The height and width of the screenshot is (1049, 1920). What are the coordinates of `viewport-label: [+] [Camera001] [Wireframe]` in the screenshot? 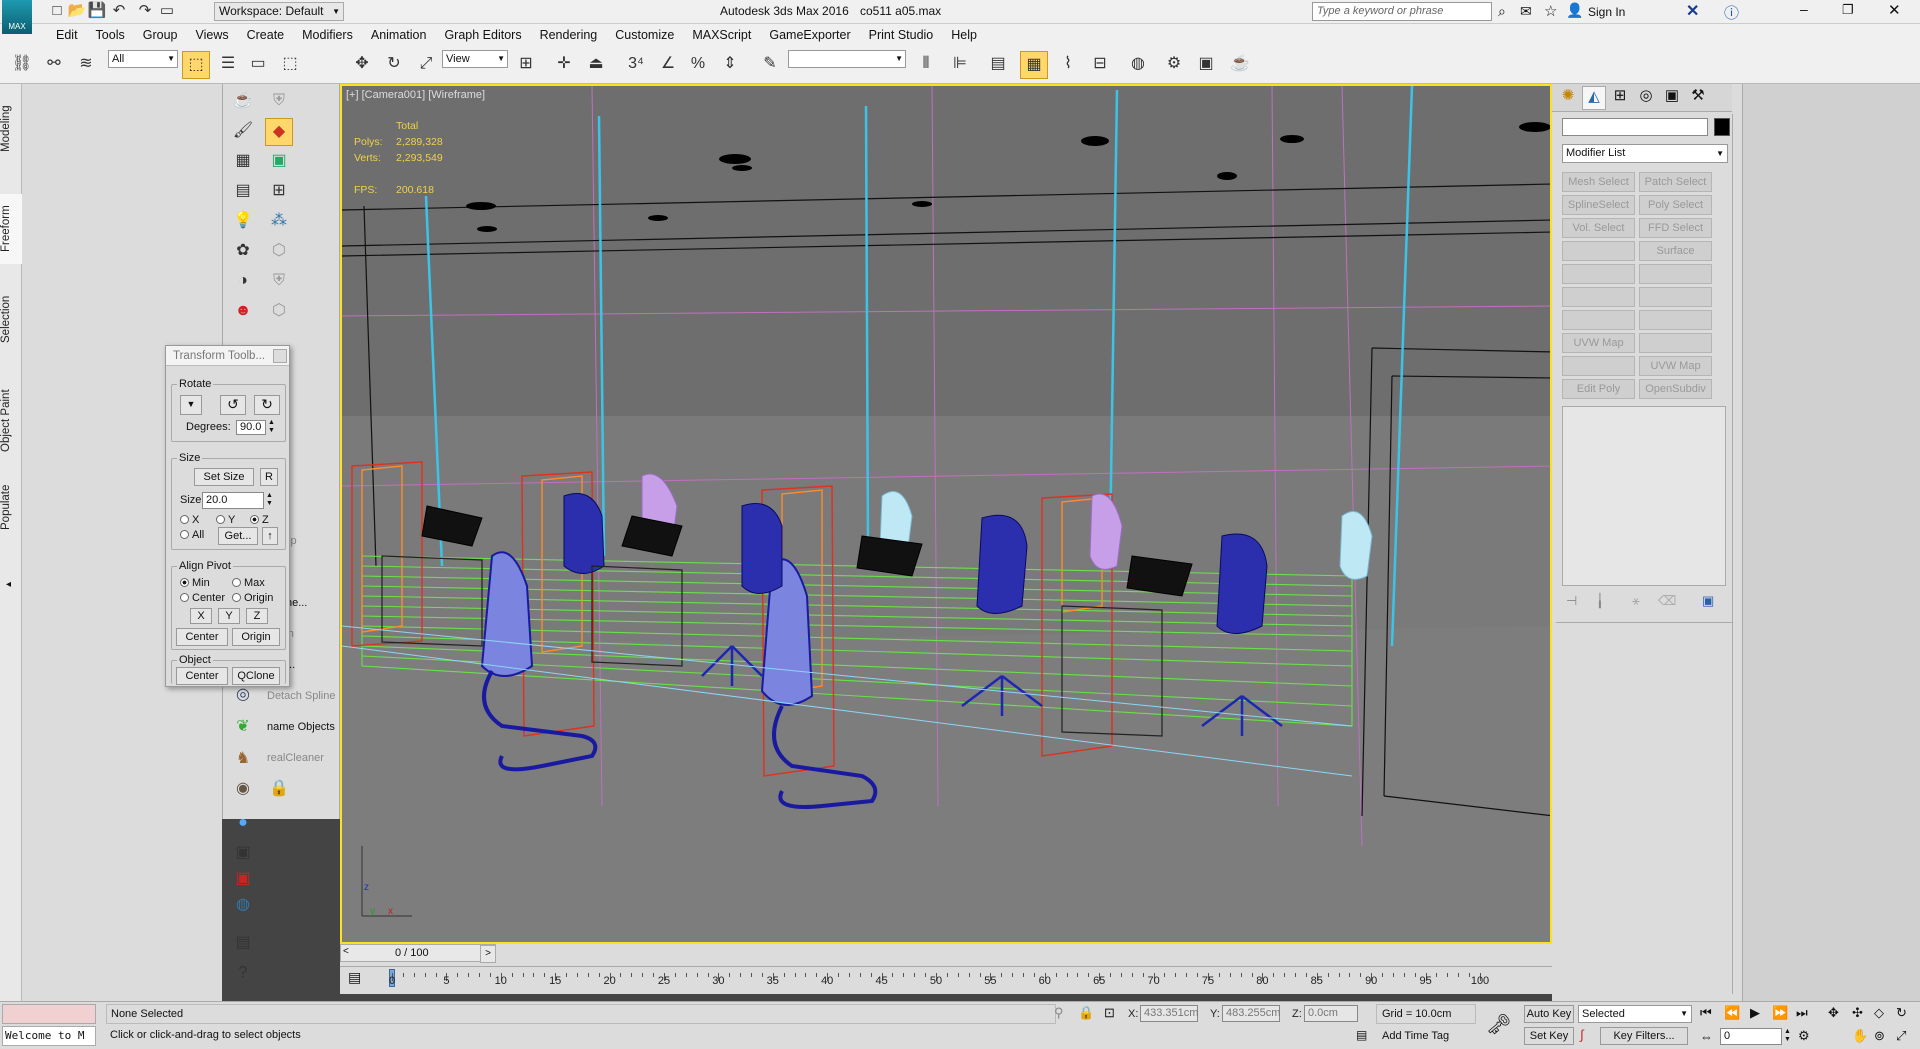 It's located at (415, 95).